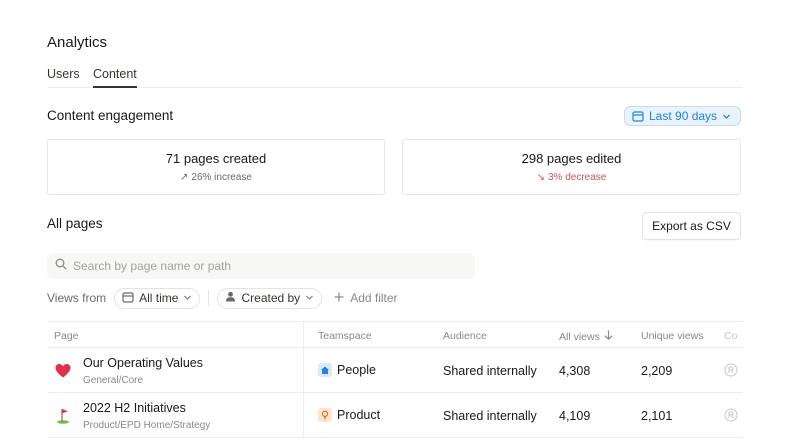  What do you see at coordinates (672, 336) in the screenshot?
I see `header-unique-views: Unique views` at bounding box center [672, 336].